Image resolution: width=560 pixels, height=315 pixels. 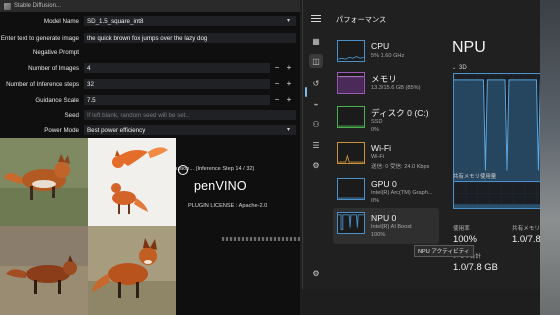 I want to click on mem-total-value: 1.0/7.8 GB, so click(x=475, y=266).